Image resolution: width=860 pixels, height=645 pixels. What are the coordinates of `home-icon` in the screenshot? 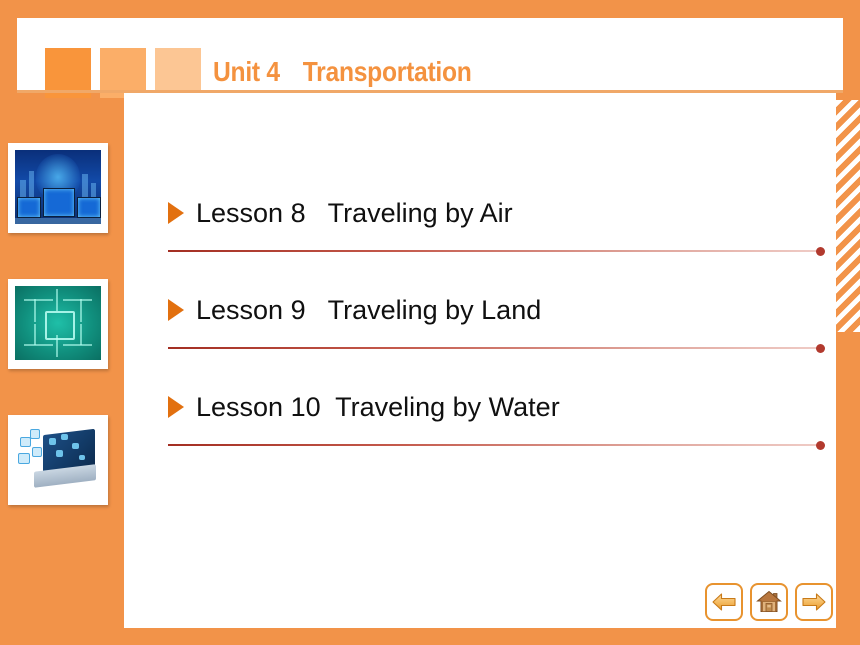 It's located at (769, 601).